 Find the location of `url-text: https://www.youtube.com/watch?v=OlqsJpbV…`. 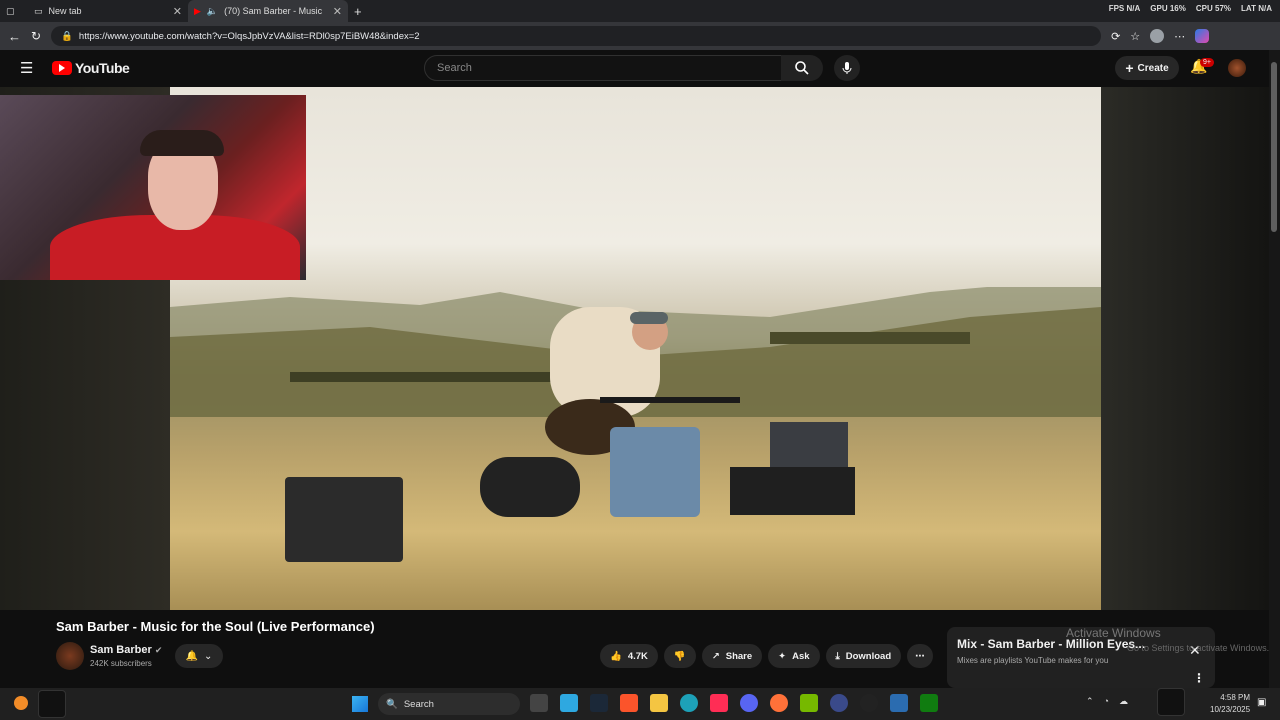

url-text: https://www.youtube.com/watch?v=OlqsJpbV… is located at coordinates (249, 36).